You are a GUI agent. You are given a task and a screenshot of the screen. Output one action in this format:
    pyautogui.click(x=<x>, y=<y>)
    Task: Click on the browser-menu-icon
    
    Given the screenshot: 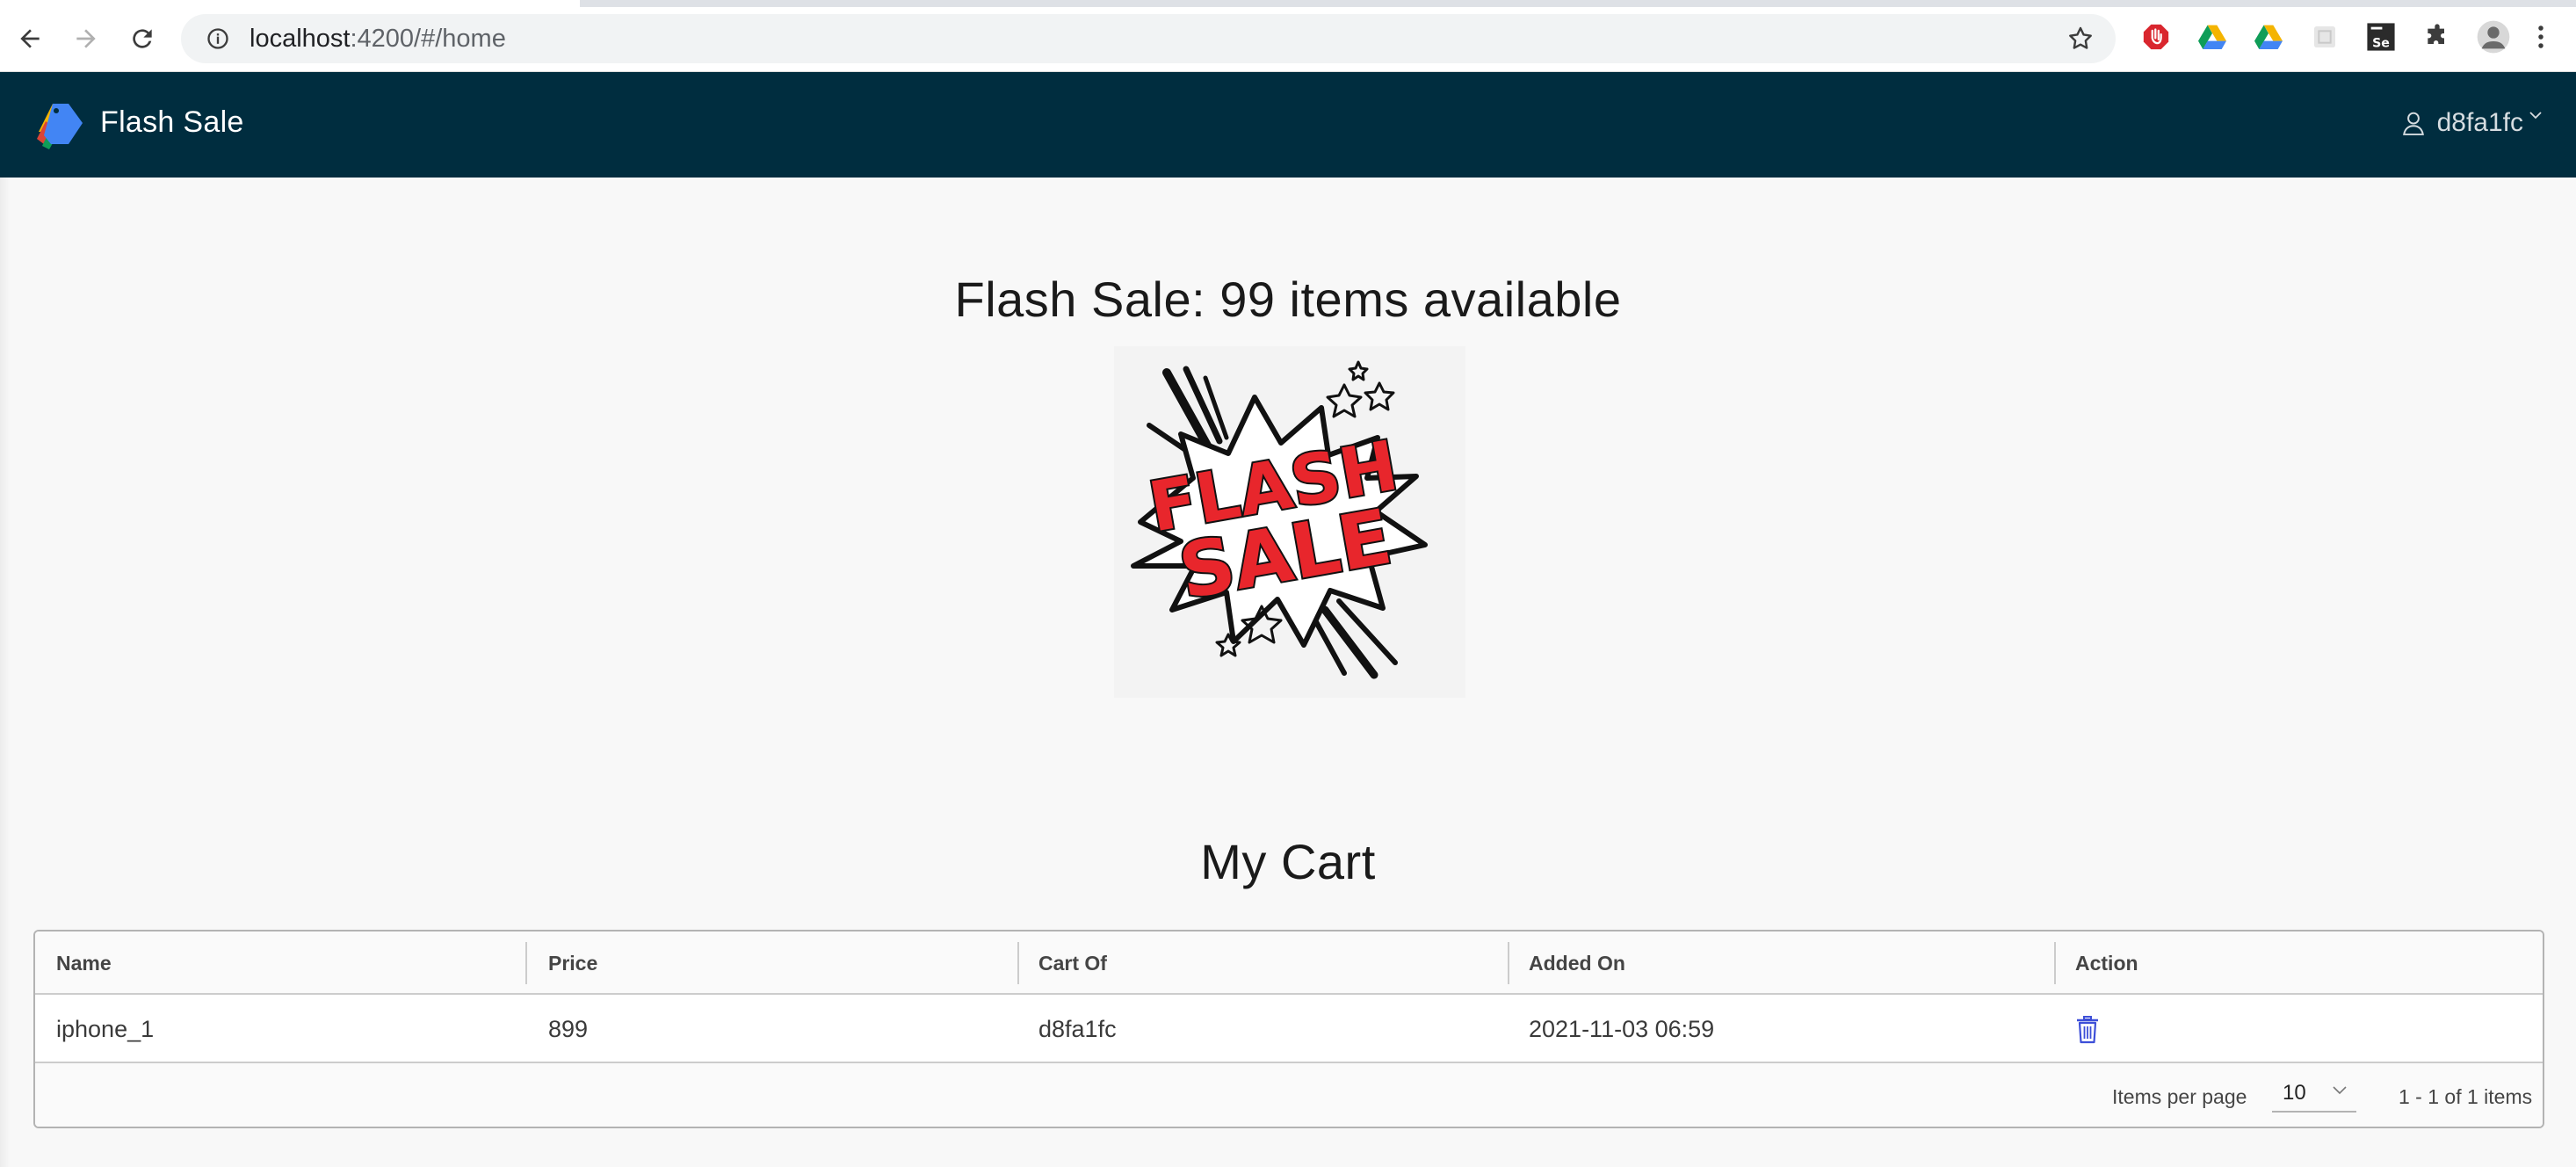 What is the action you would take?
    pyautogui.click(x=2540, y=36)
    